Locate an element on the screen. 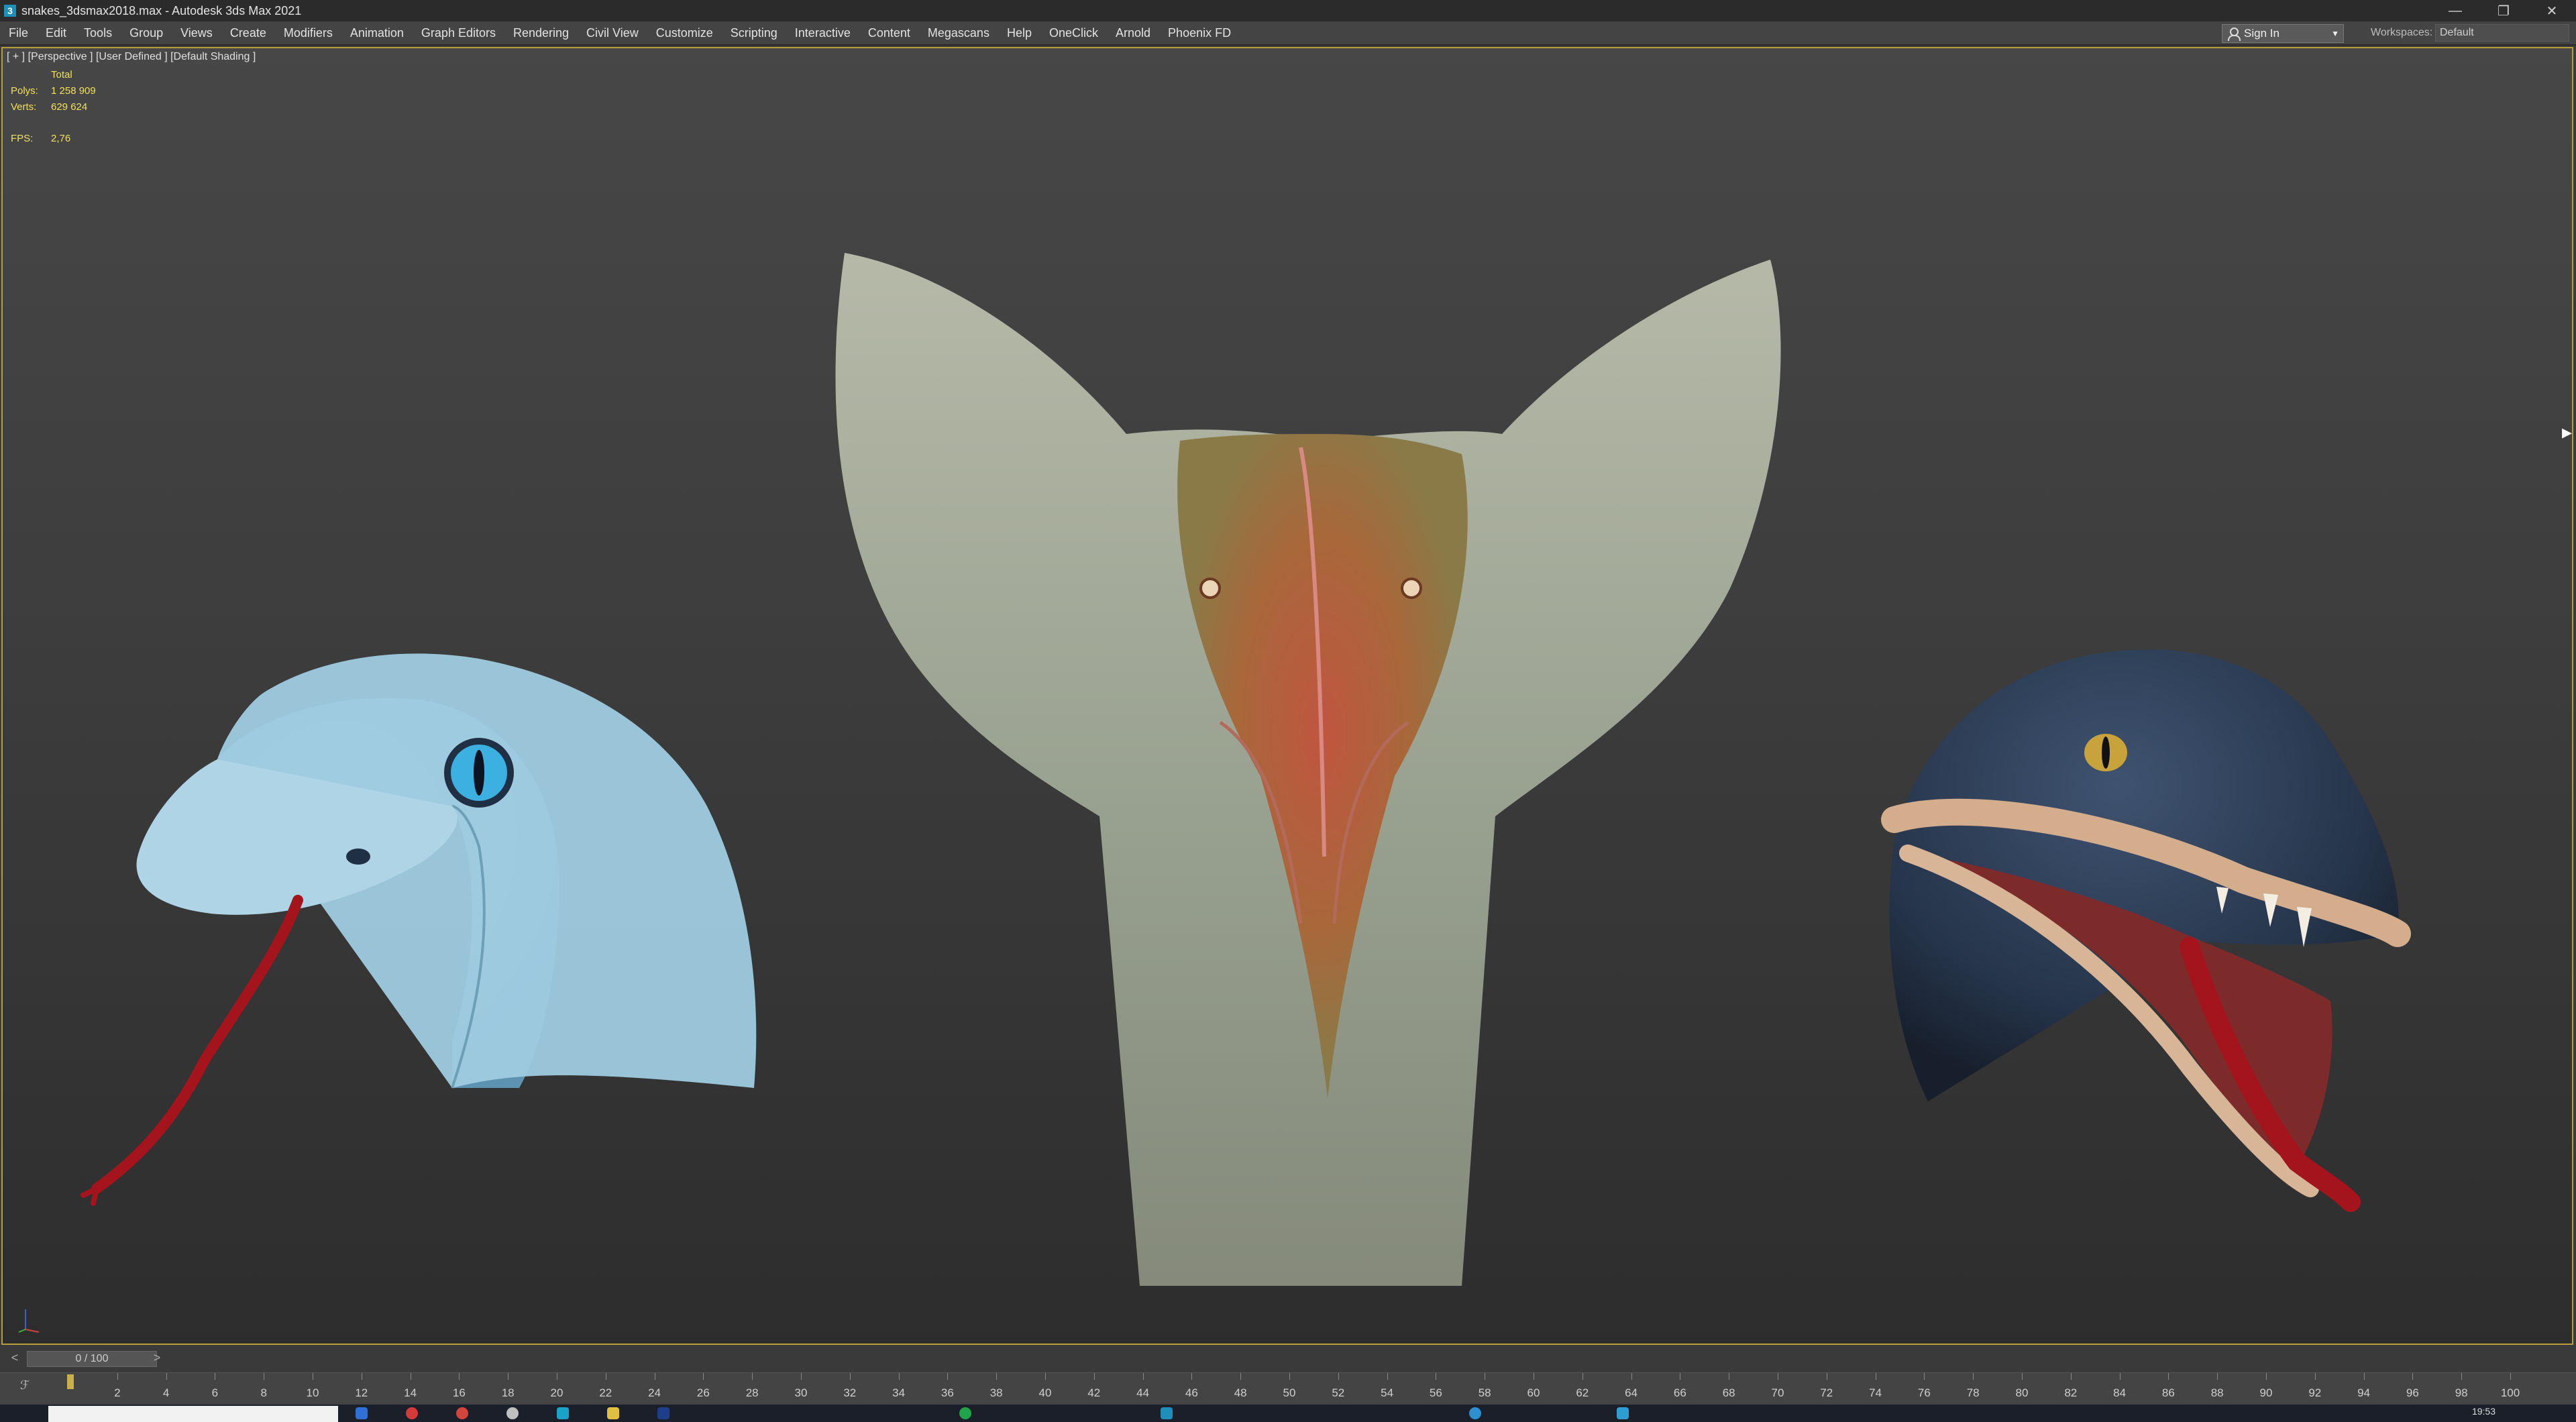 The height and width of the screenshot is (1422, 2576). frame-tick-label: 64 is located at coordinates (1631, 1393).